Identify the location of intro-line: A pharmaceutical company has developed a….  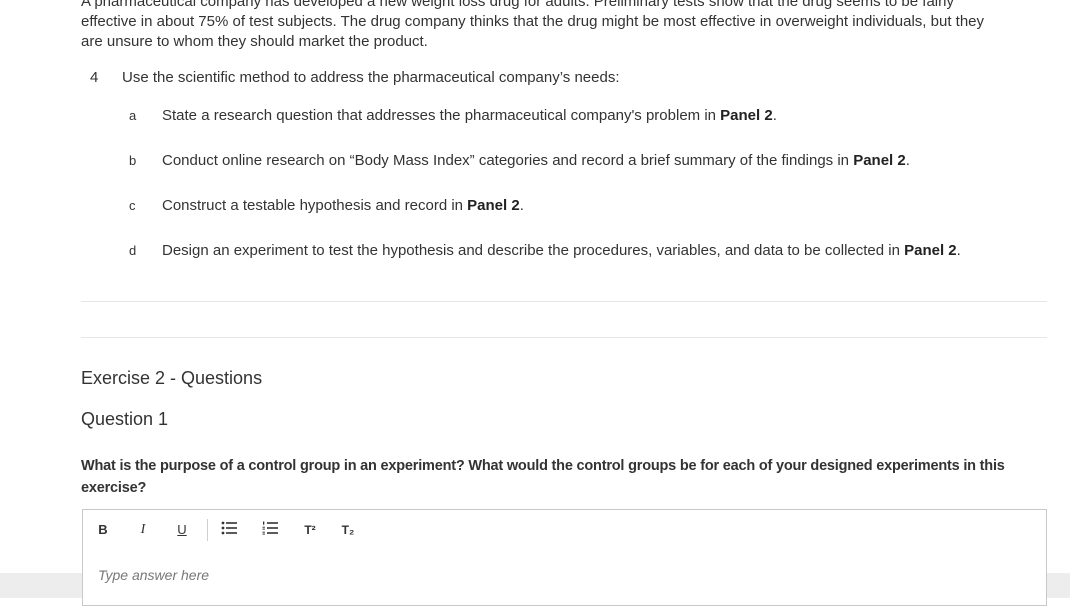
(517, 5).